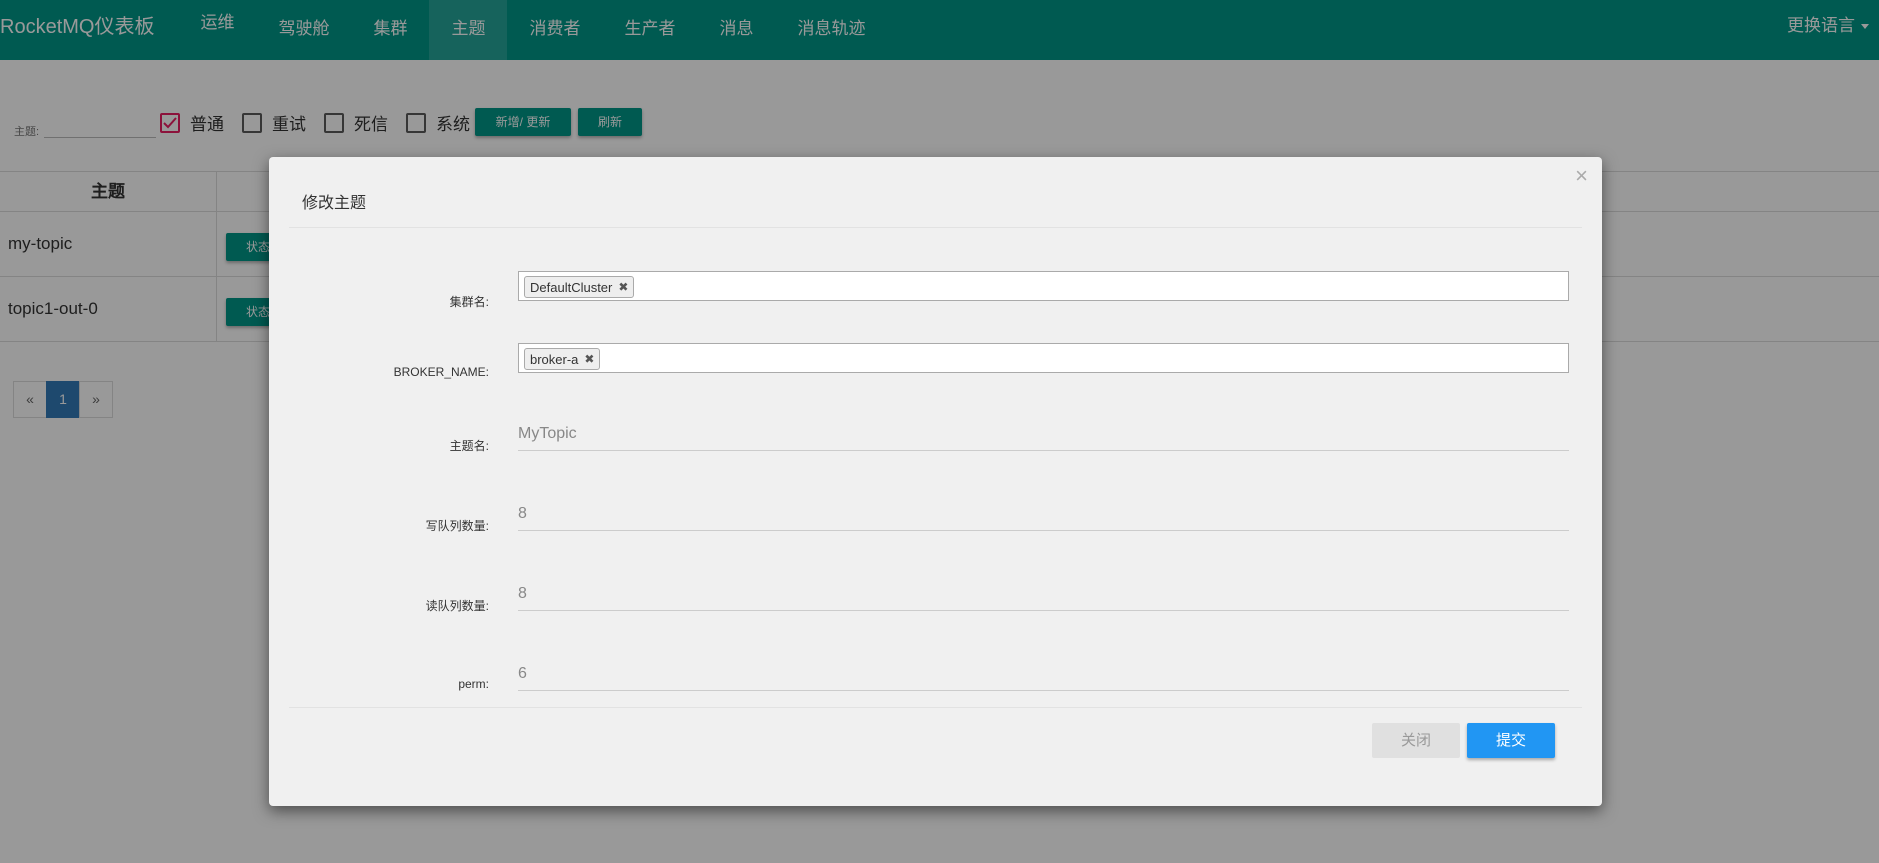 This screenshot has height=863, width=1879. I want to click on cluster-name-label: 集群名:, so click(469, 302).